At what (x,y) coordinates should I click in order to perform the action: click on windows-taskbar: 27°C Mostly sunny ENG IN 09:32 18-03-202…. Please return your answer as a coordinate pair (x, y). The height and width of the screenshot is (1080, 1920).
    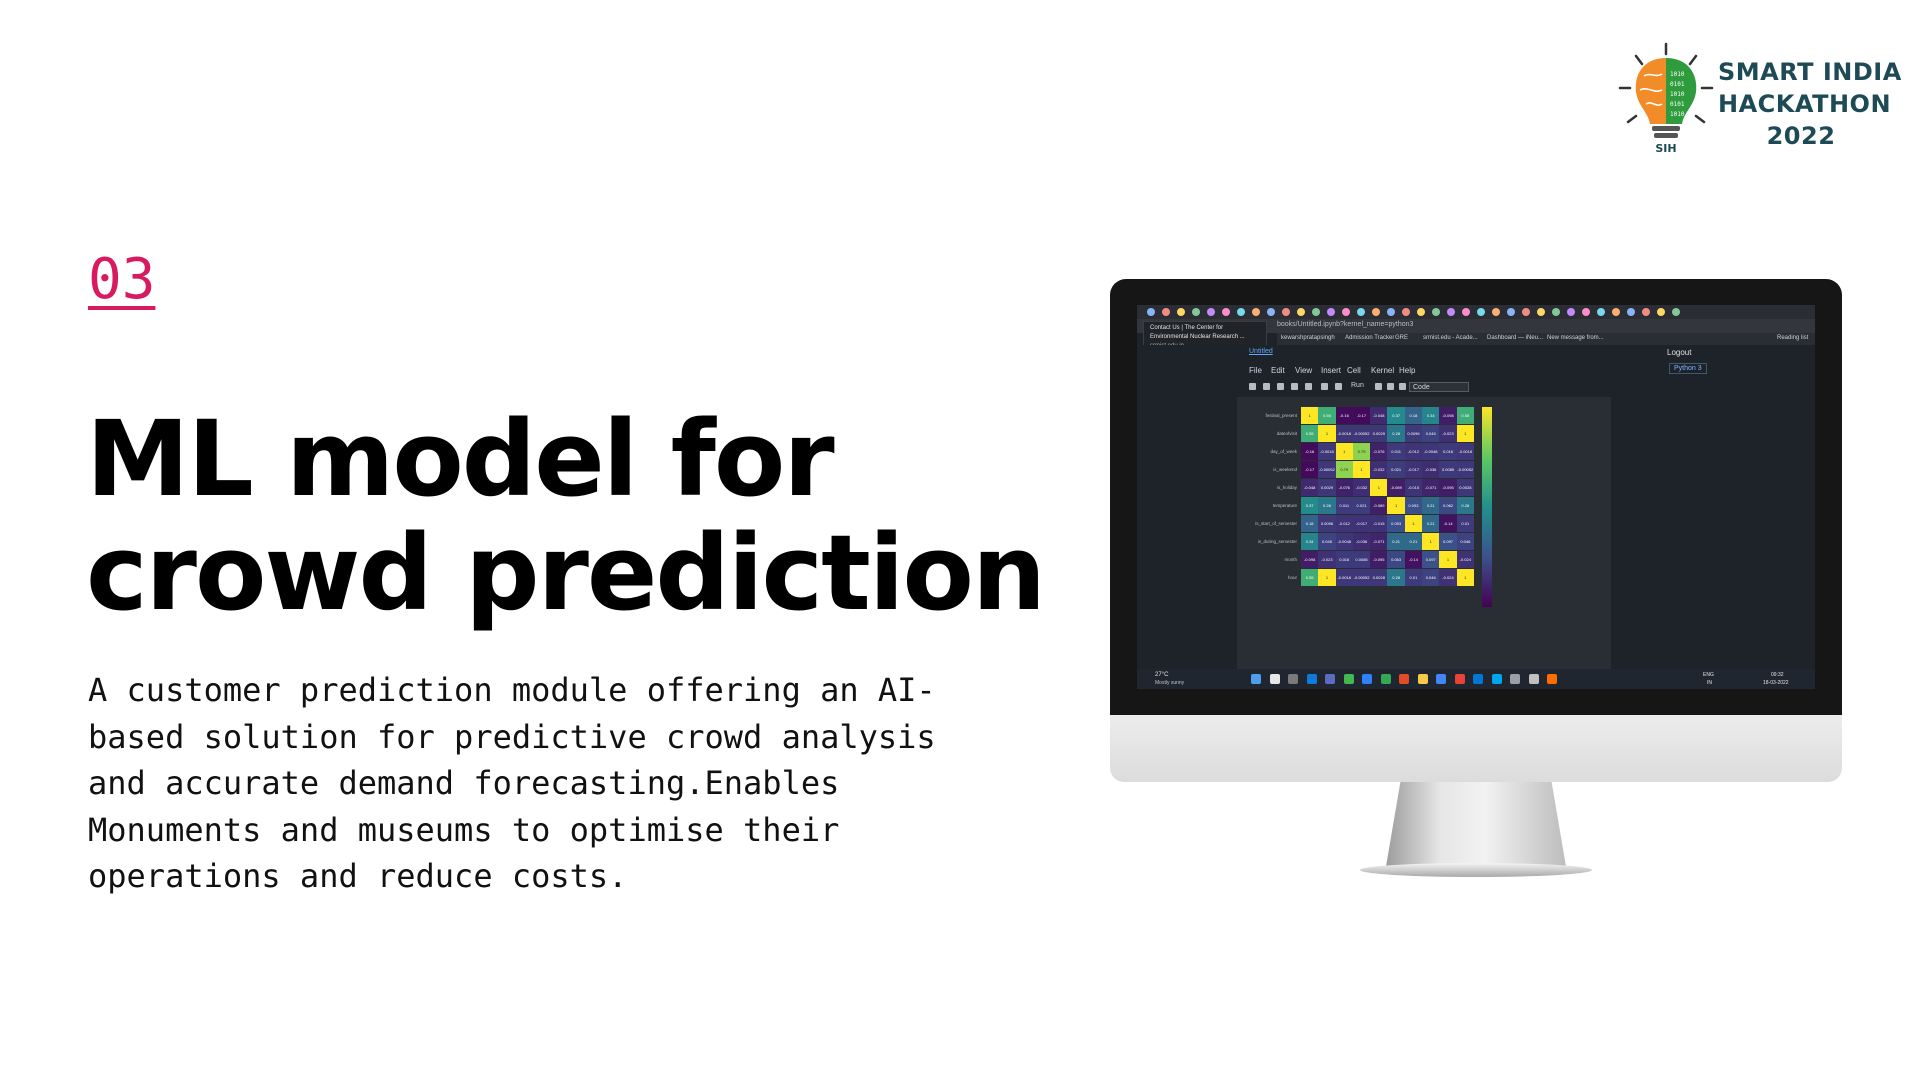
    Looking at the image, I should click on (1476, 679).